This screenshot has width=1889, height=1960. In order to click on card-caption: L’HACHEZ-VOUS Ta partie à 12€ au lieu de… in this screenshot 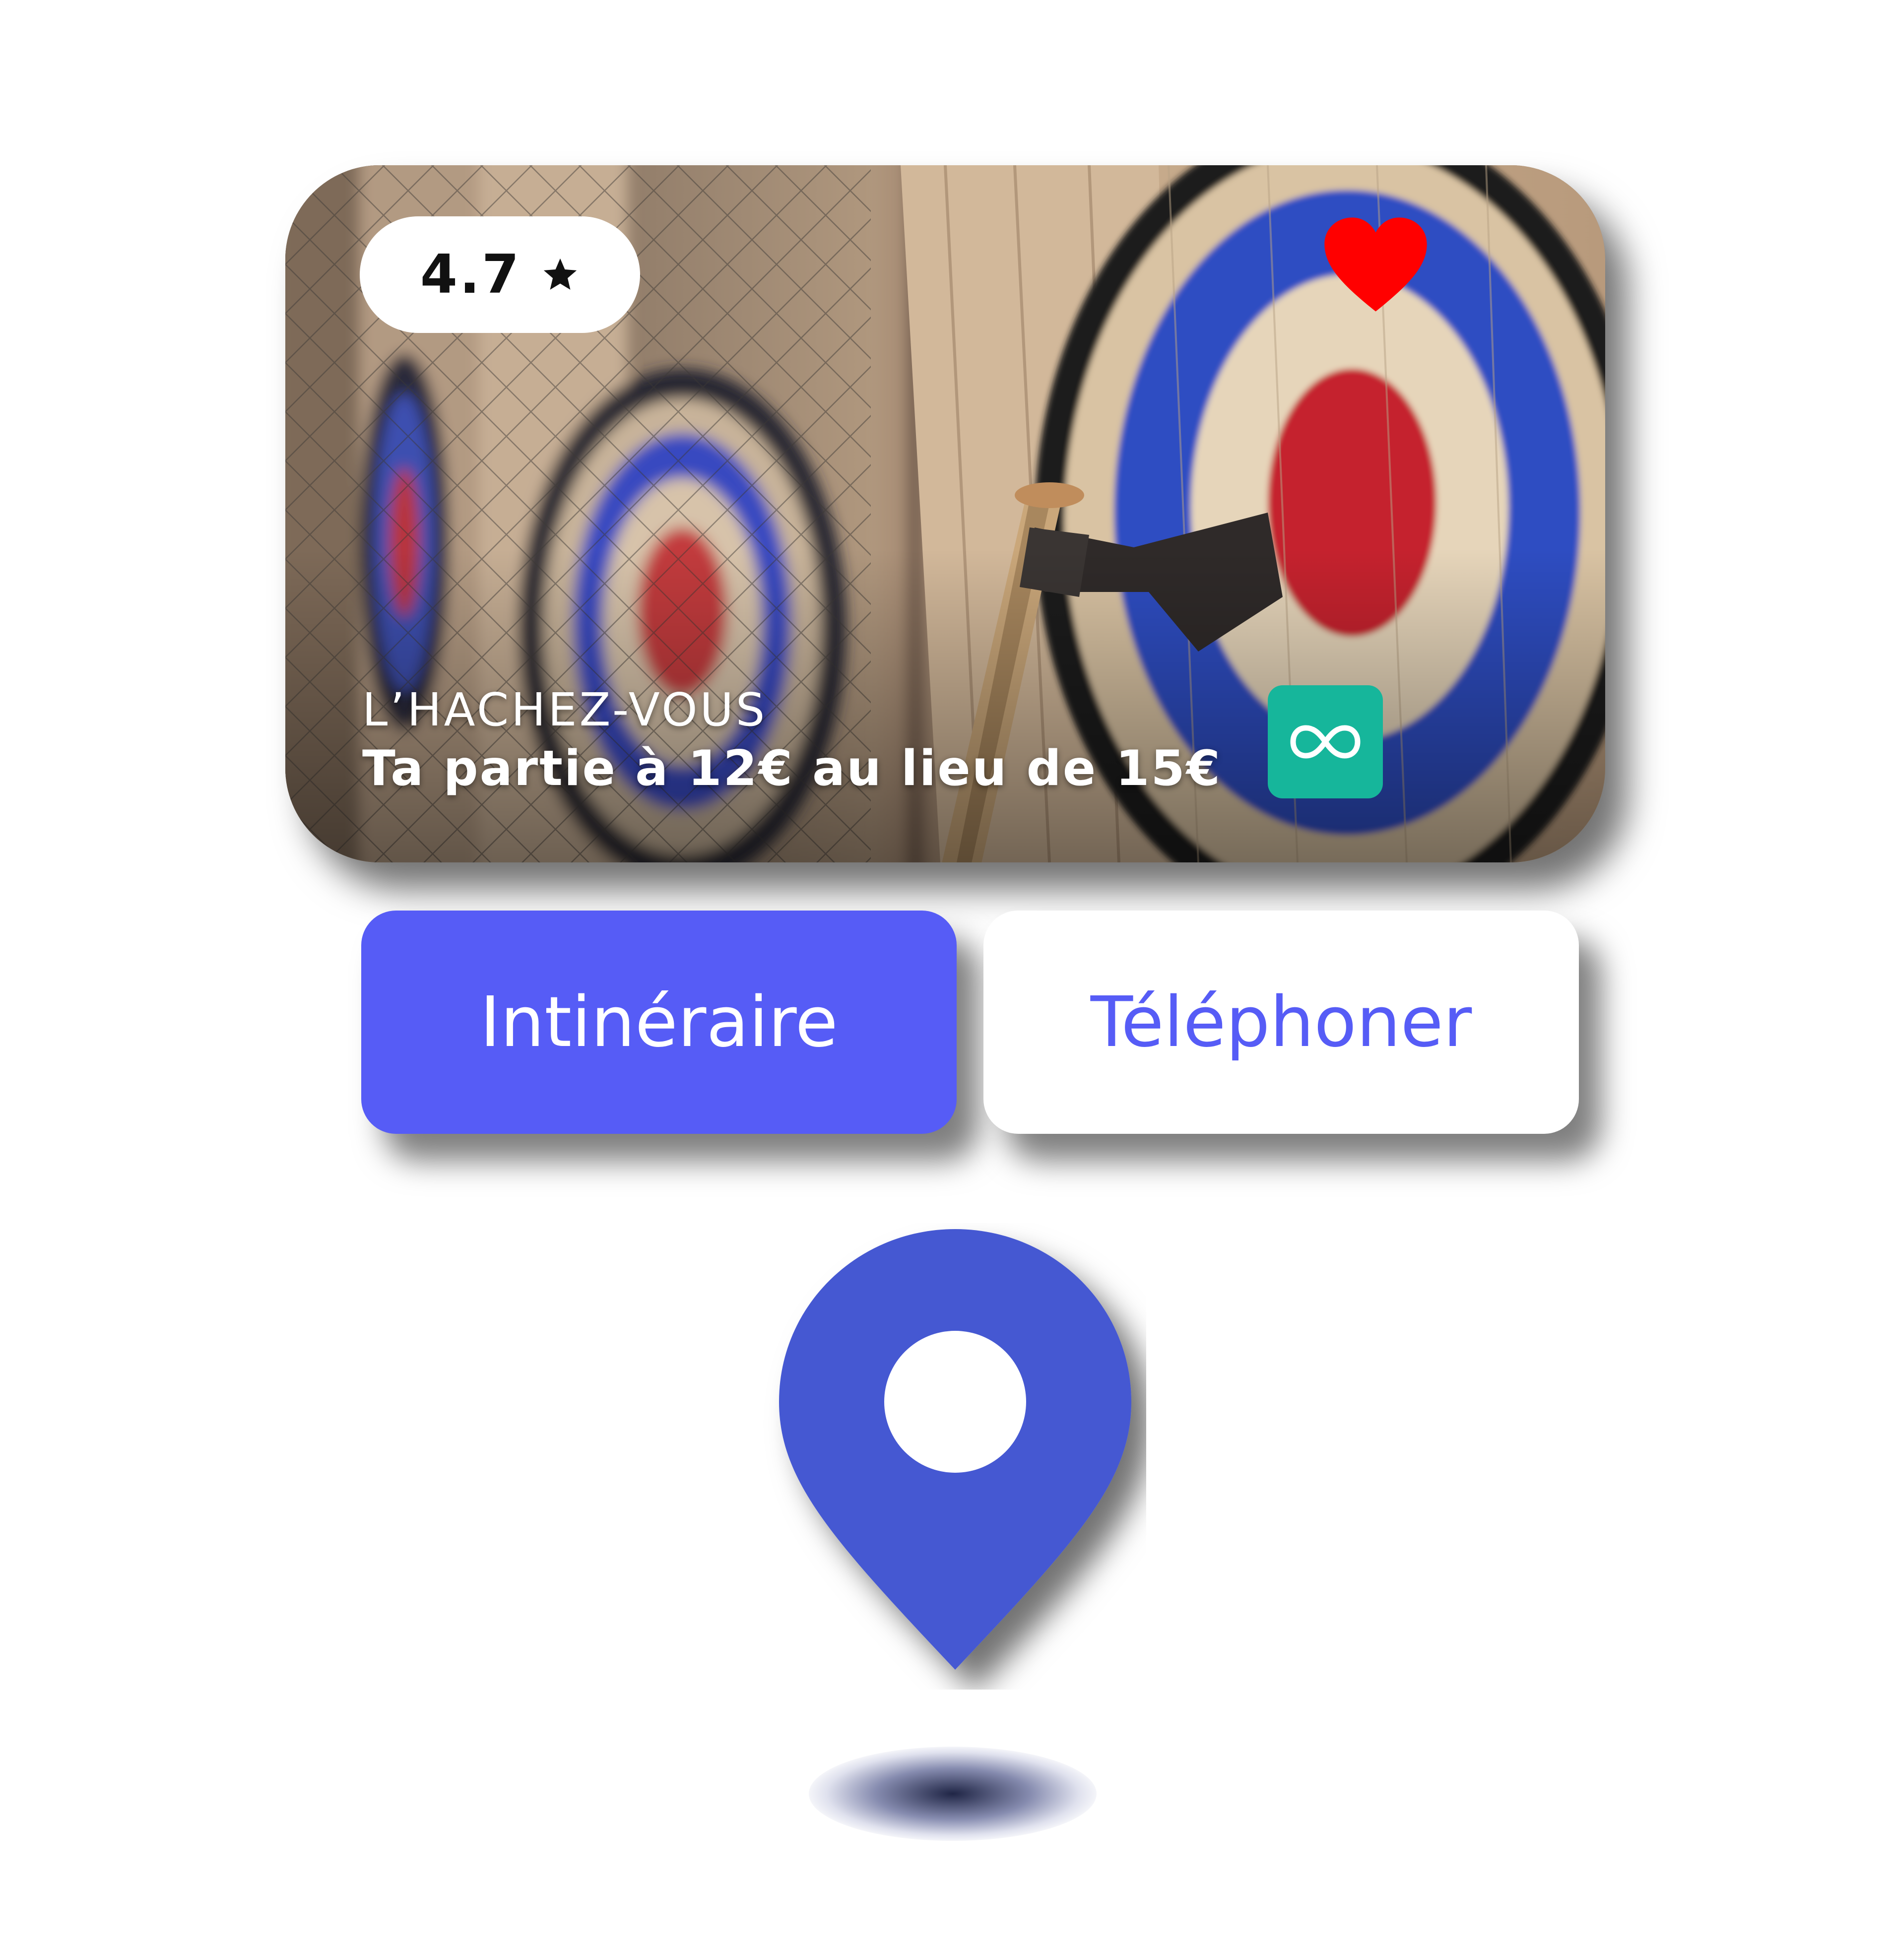, I will do `click(792, 740)`.